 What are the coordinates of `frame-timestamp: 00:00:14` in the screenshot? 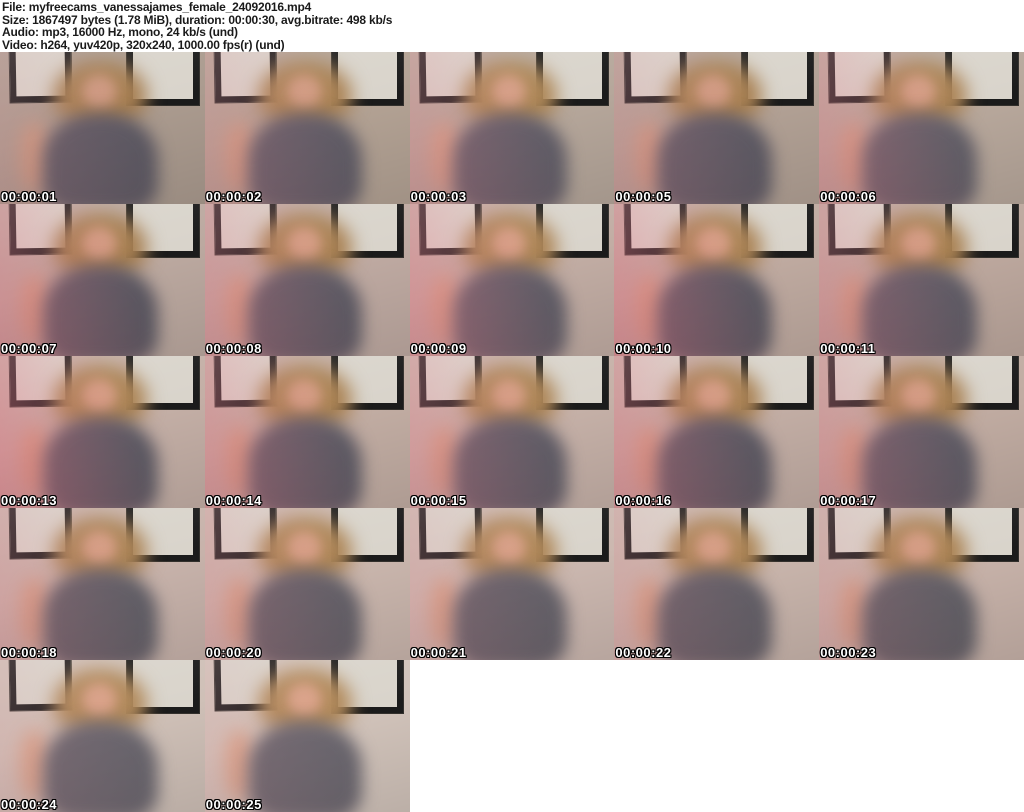 It's located at (233, 500).